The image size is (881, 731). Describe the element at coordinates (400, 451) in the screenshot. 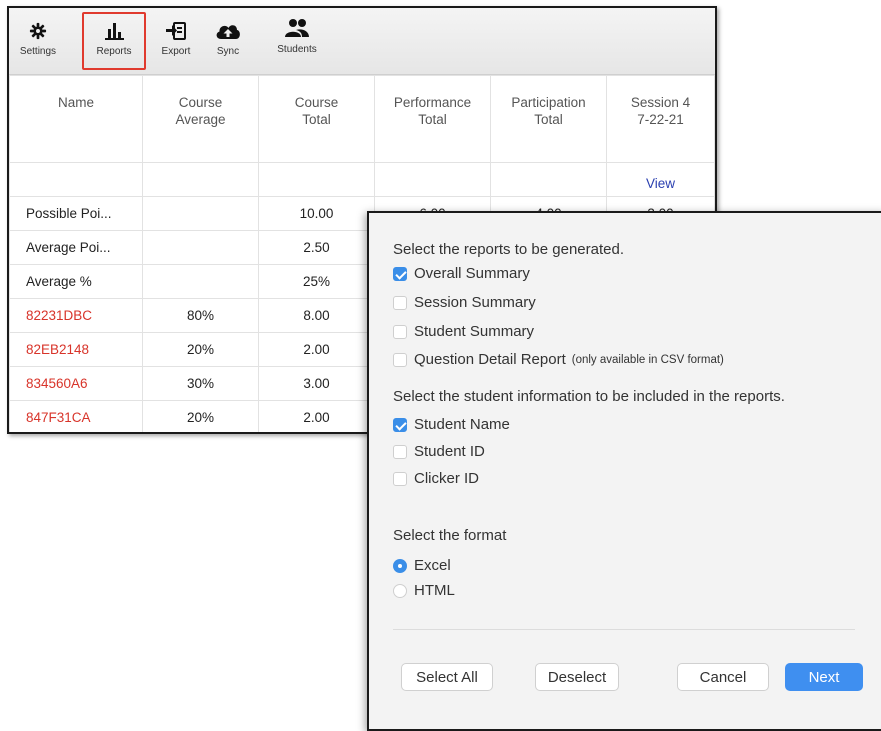

I see `student-id-checkbox` at that location.